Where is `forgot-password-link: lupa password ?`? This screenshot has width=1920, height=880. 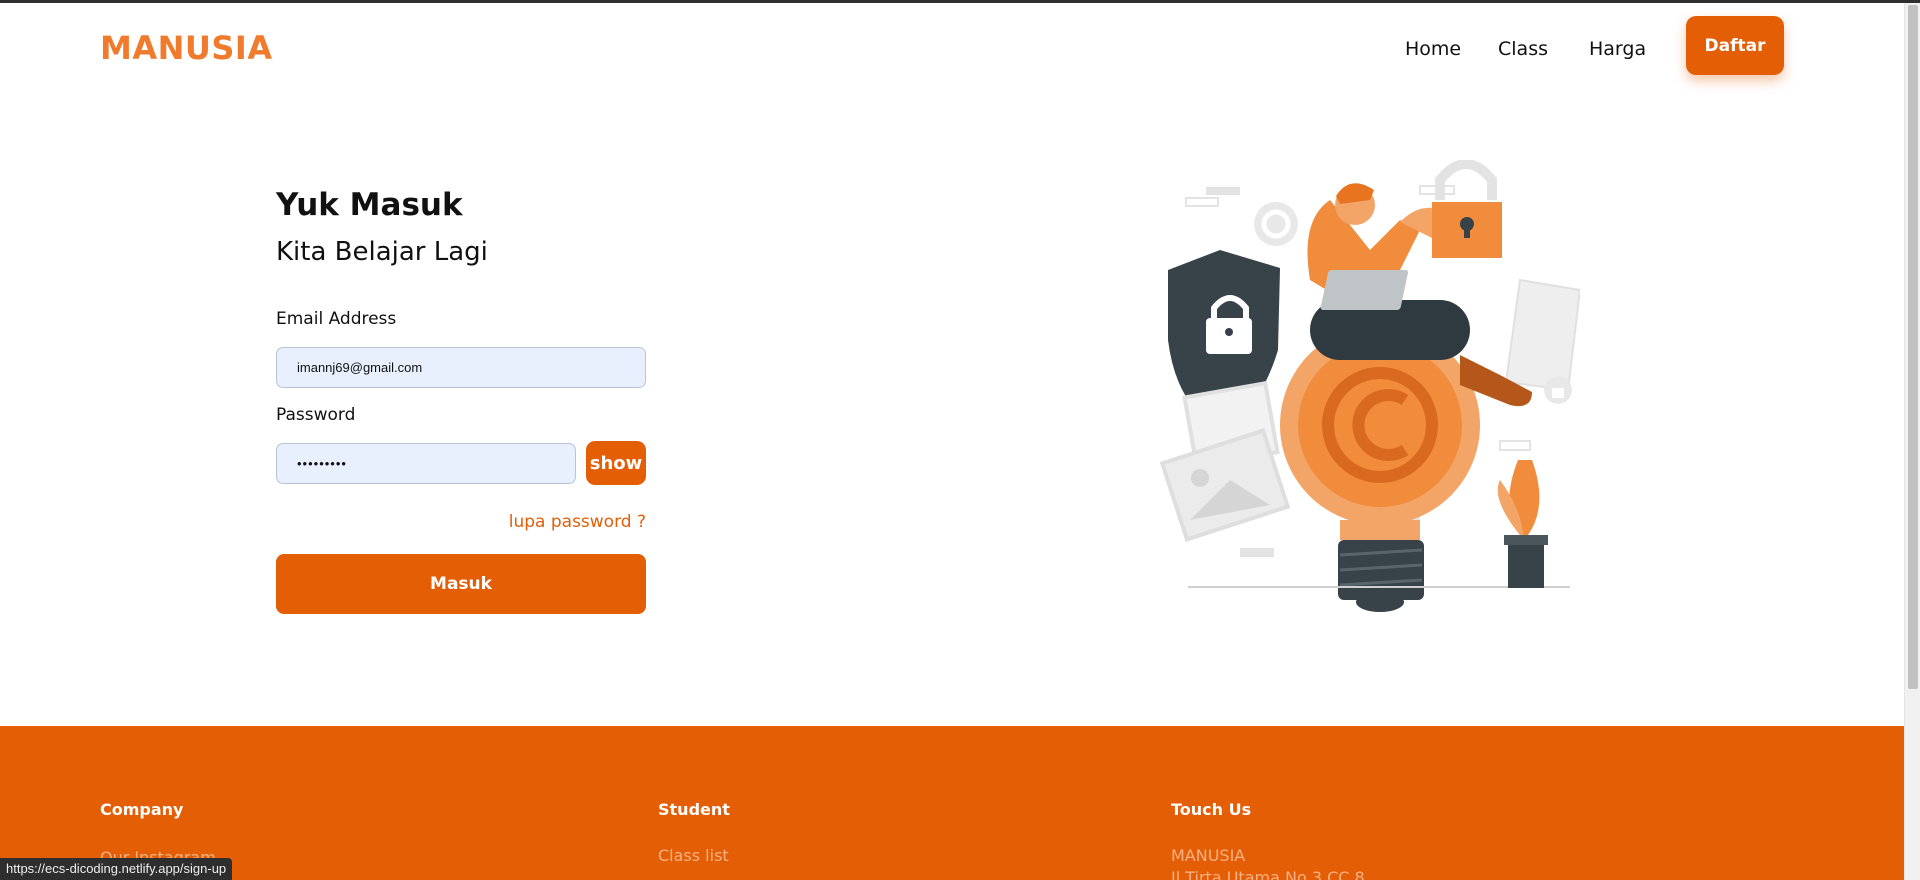
forgot-password-link: lupa password ? is located at coordinates (577, 522).